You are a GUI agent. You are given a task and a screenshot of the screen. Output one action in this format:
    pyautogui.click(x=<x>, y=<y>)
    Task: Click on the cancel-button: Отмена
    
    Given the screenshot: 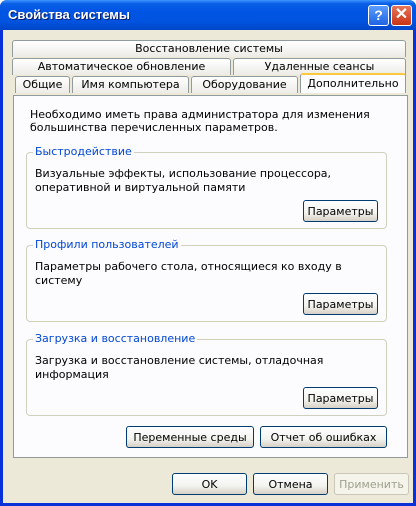 What is the action you would take?
    pyautogui.click(x=290, y=484)
    